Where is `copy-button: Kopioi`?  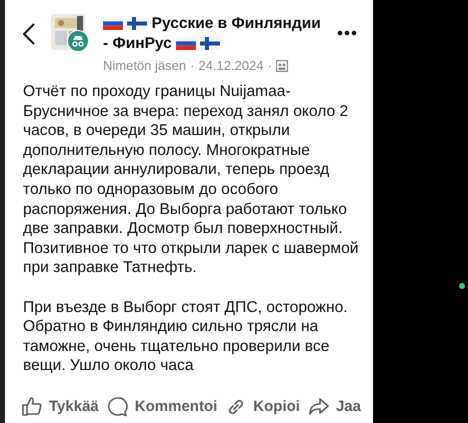
copy-button: Kopioi is located at coordinates (262, 407).